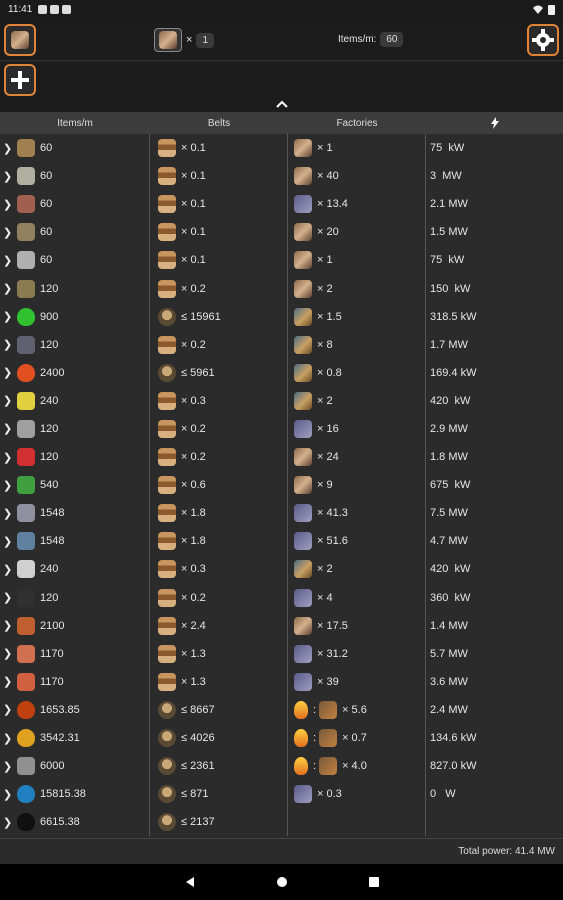 The height and width of the screenshot is (900, 563). What do you see at coordinates (282, 882) in the screenshot?
I see `home-icon` at bounding box center [282, 882].